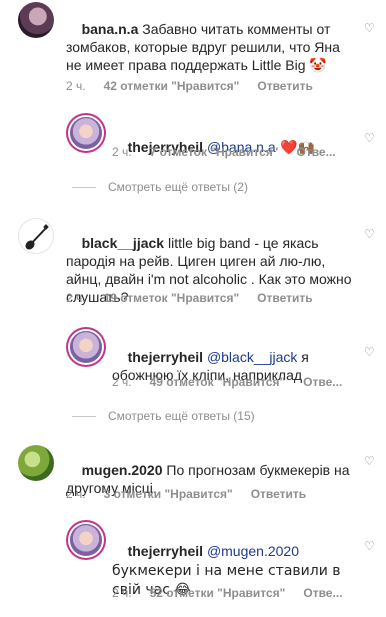 This screenshot has width=386, height=617. I want to click on likes-count: 42 отметки "Нравится", so click(172, 86).